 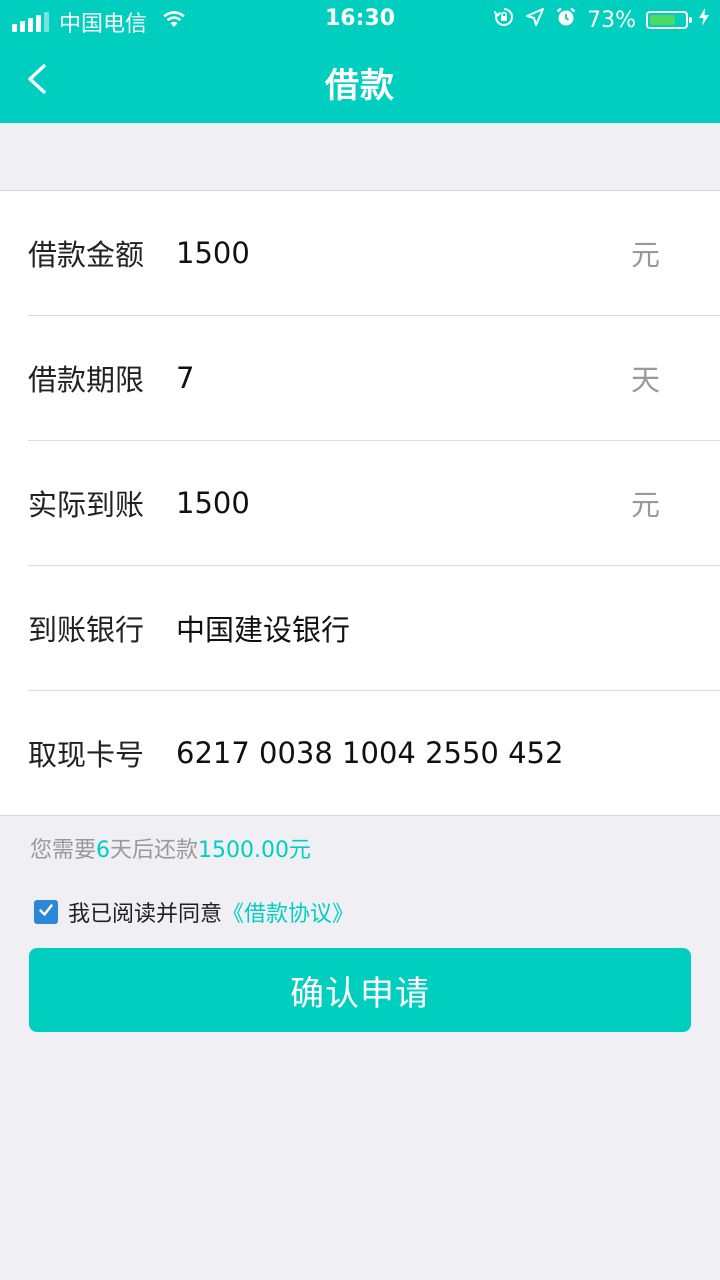 What do you see at coordinates (86, 255) in the screenshot?
I see `amount-label: 借款金额` at bounding box center [86, 255].